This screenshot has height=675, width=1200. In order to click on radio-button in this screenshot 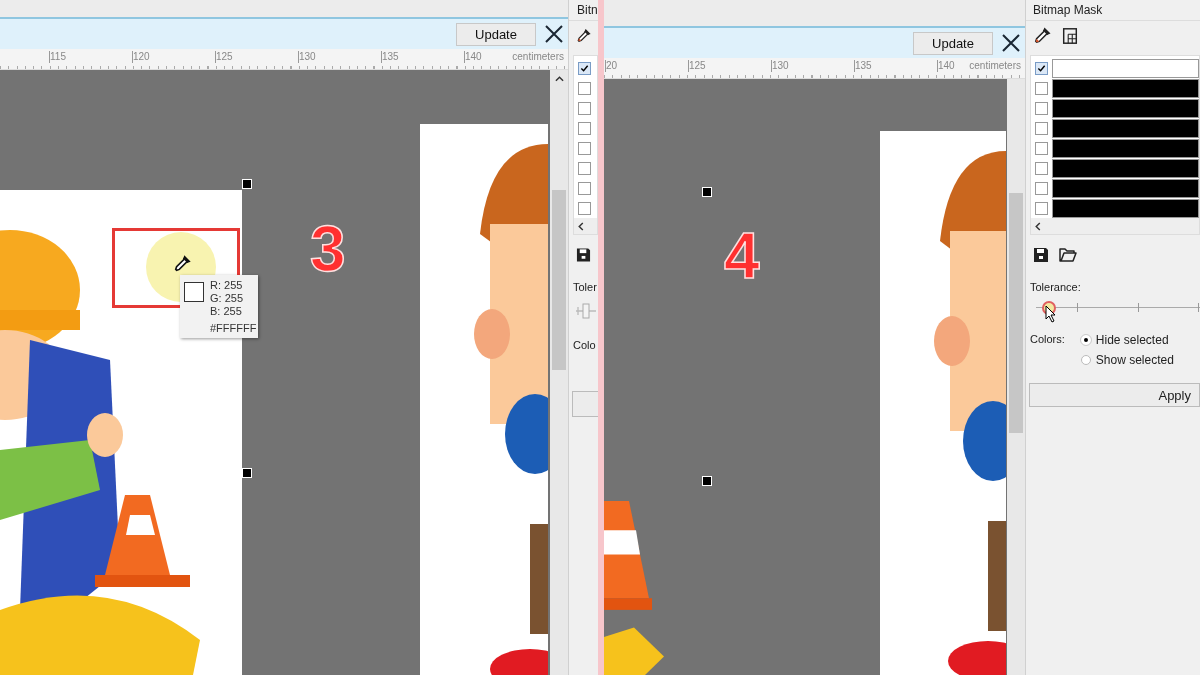, I will do `click(1085, 360)`.